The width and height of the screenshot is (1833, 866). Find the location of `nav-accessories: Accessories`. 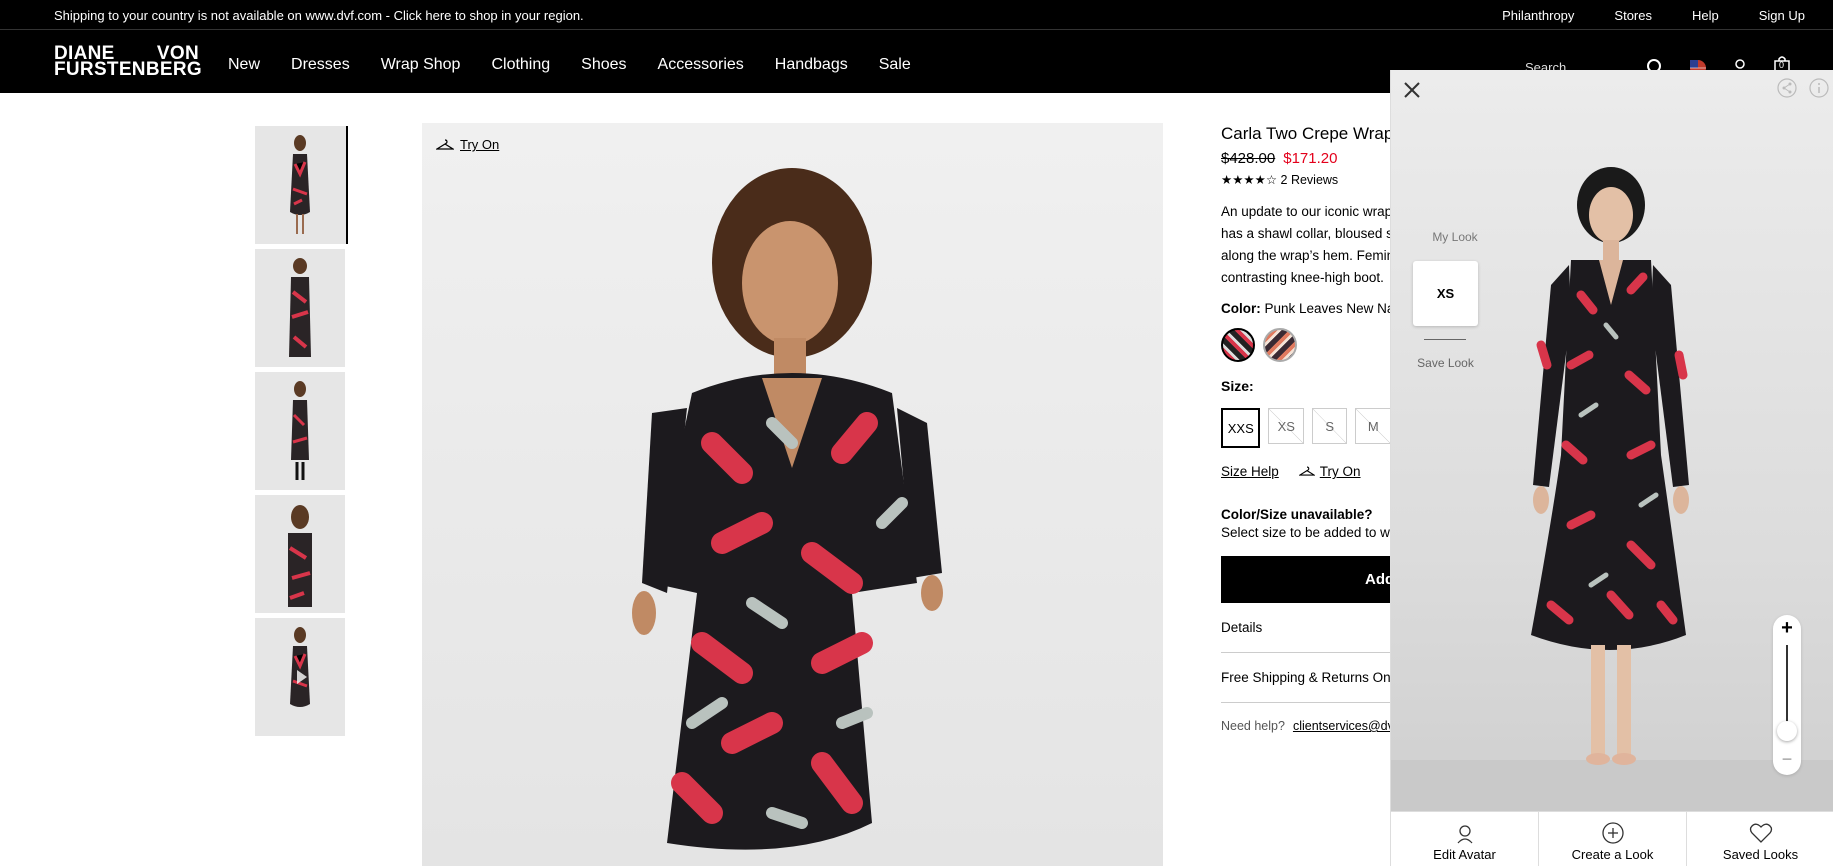

nav-accessories: Accessories is located at coordinates (701, 65).